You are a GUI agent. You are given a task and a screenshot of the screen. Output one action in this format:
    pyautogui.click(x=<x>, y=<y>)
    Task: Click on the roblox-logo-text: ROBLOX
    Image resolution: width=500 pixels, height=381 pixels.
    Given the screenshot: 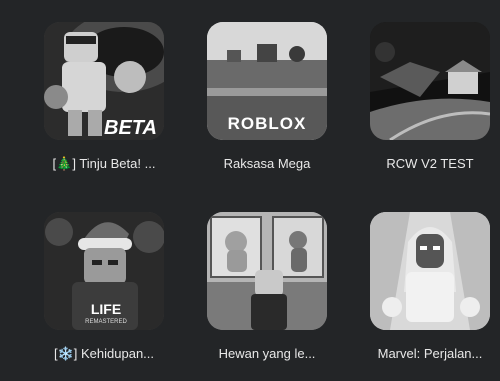 What is the action you would take?
    pyautogui.click(x=267, y=123)
    